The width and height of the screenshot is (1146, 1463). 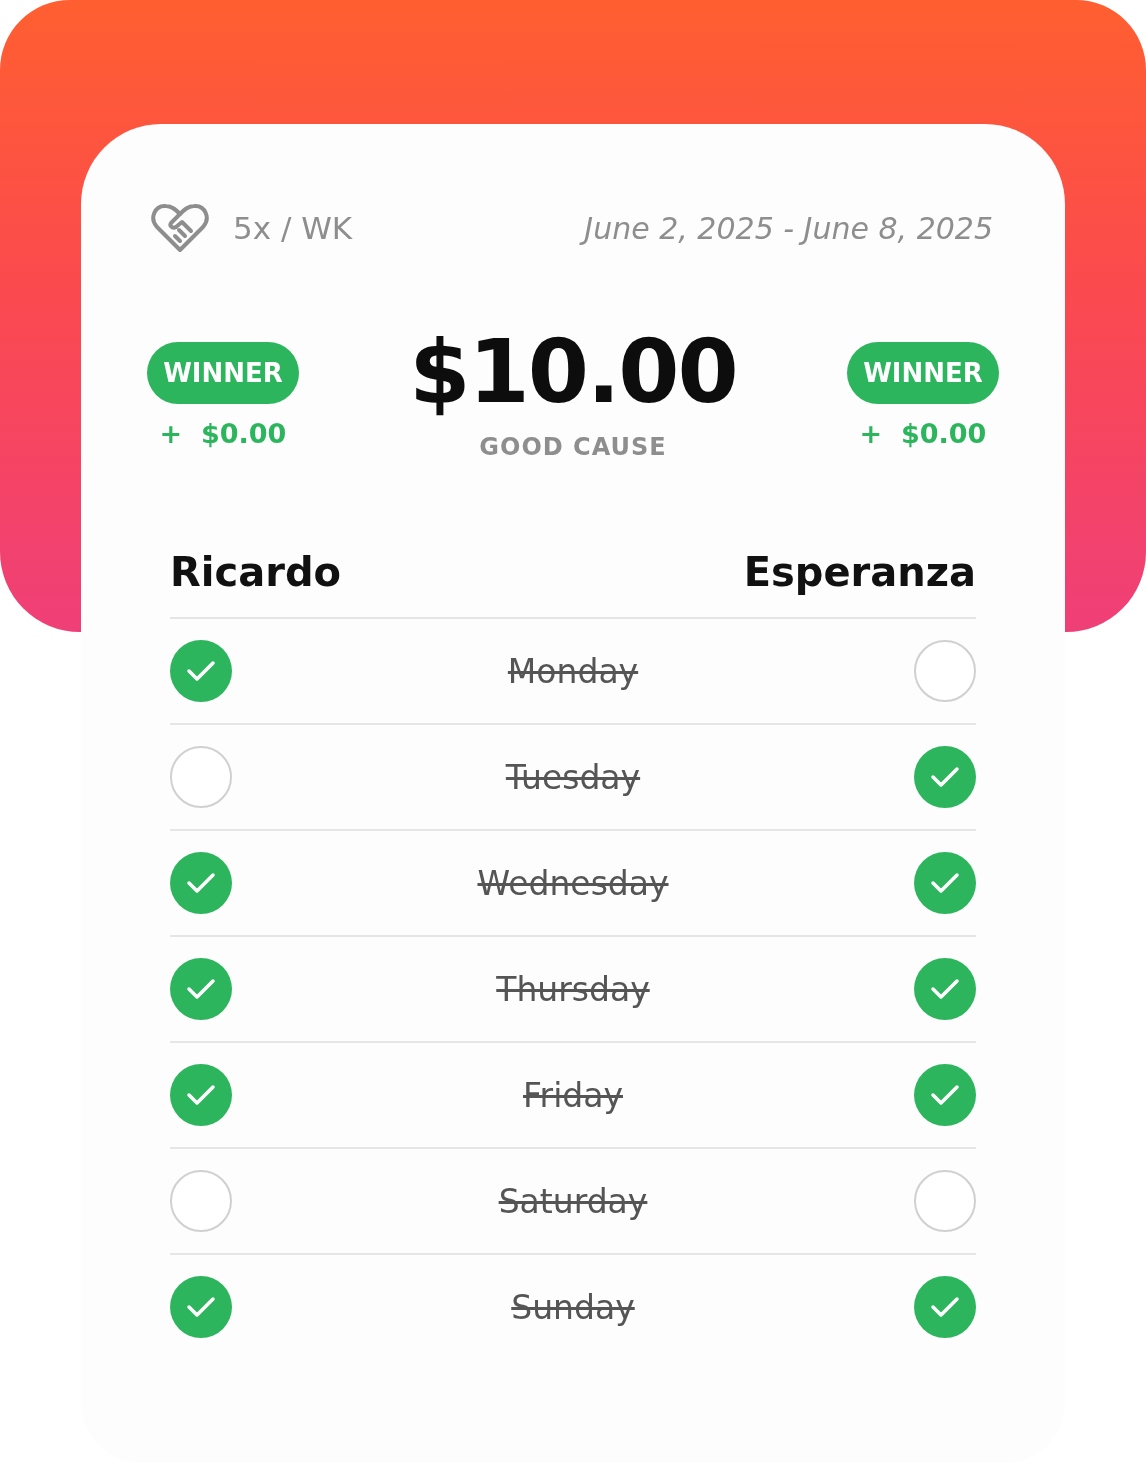 I want to click on pot-amount: $10.00, so click(x=573, y=371).